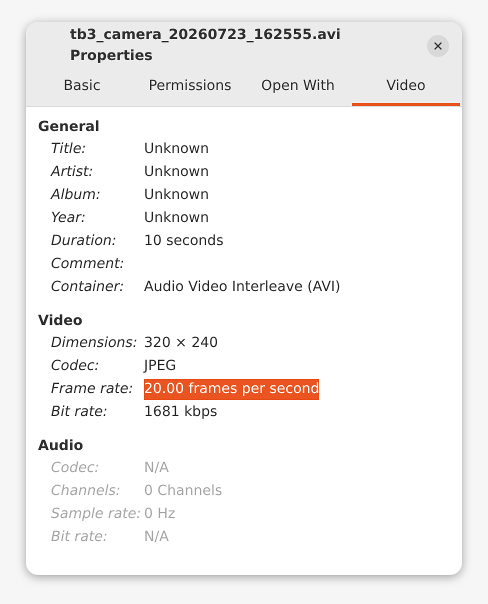 This screenshot has width=488, height=604. What do you see at coordinates (69, 149) in the screenshot?
I see `property-label: Title:` at bounding box center [69, 149].